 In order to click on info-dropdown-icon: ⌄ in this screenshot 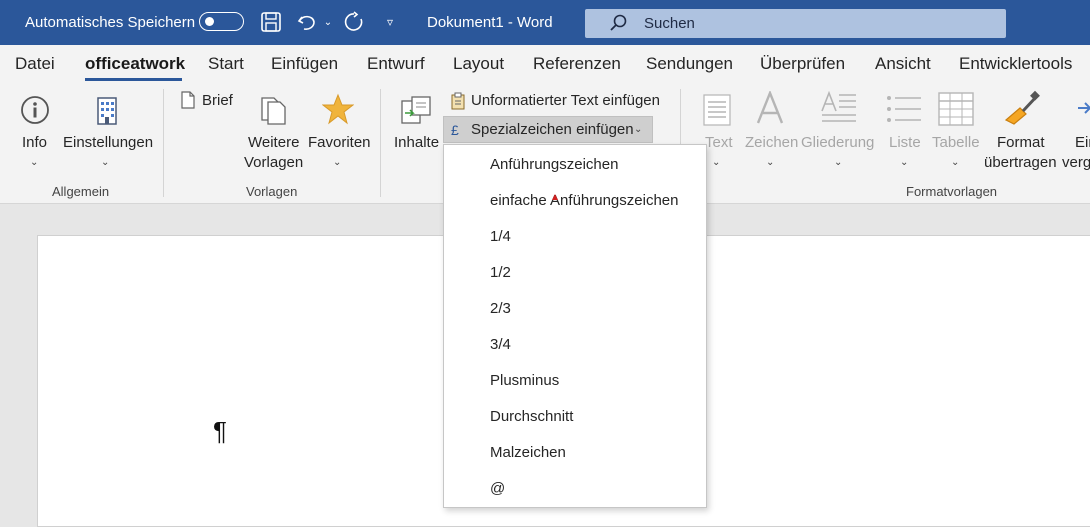, I will do `click(34, 162)`.